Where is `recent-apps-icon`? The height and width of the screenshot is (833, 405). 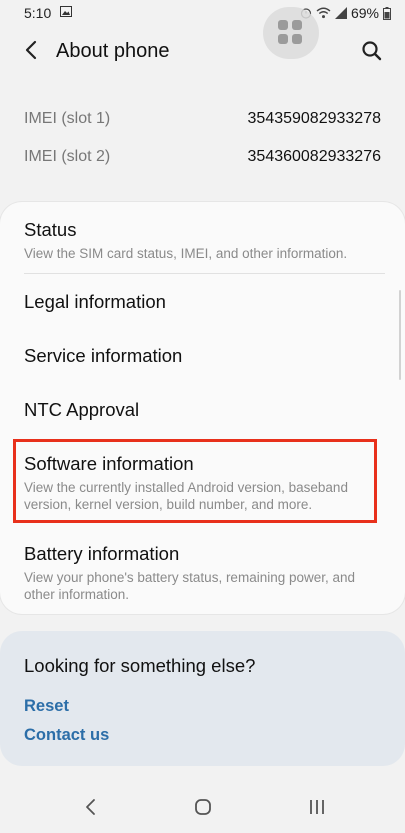 recent-apps-icon is located at coordinates (317, 807).